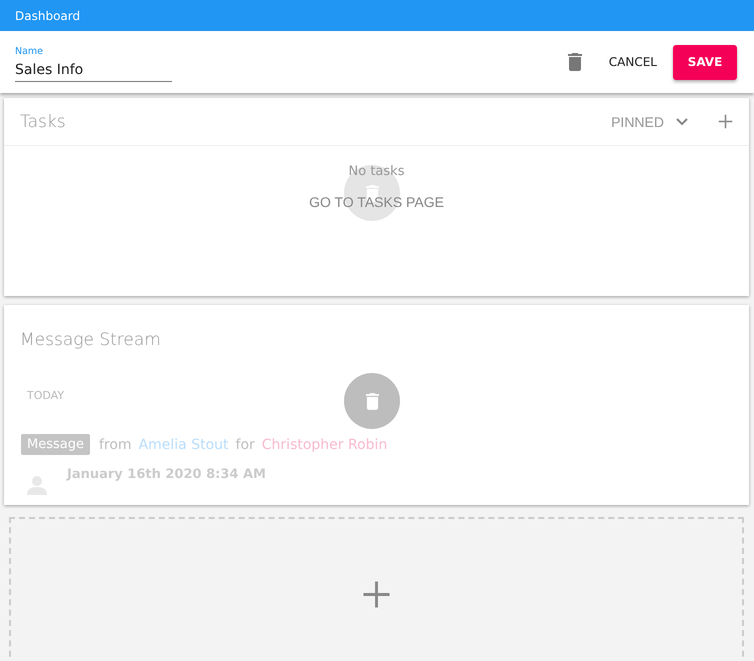  Describe the element at coordinates (632, 62) in the screenshot. I see `cancel-button: CANCEL` at that location.